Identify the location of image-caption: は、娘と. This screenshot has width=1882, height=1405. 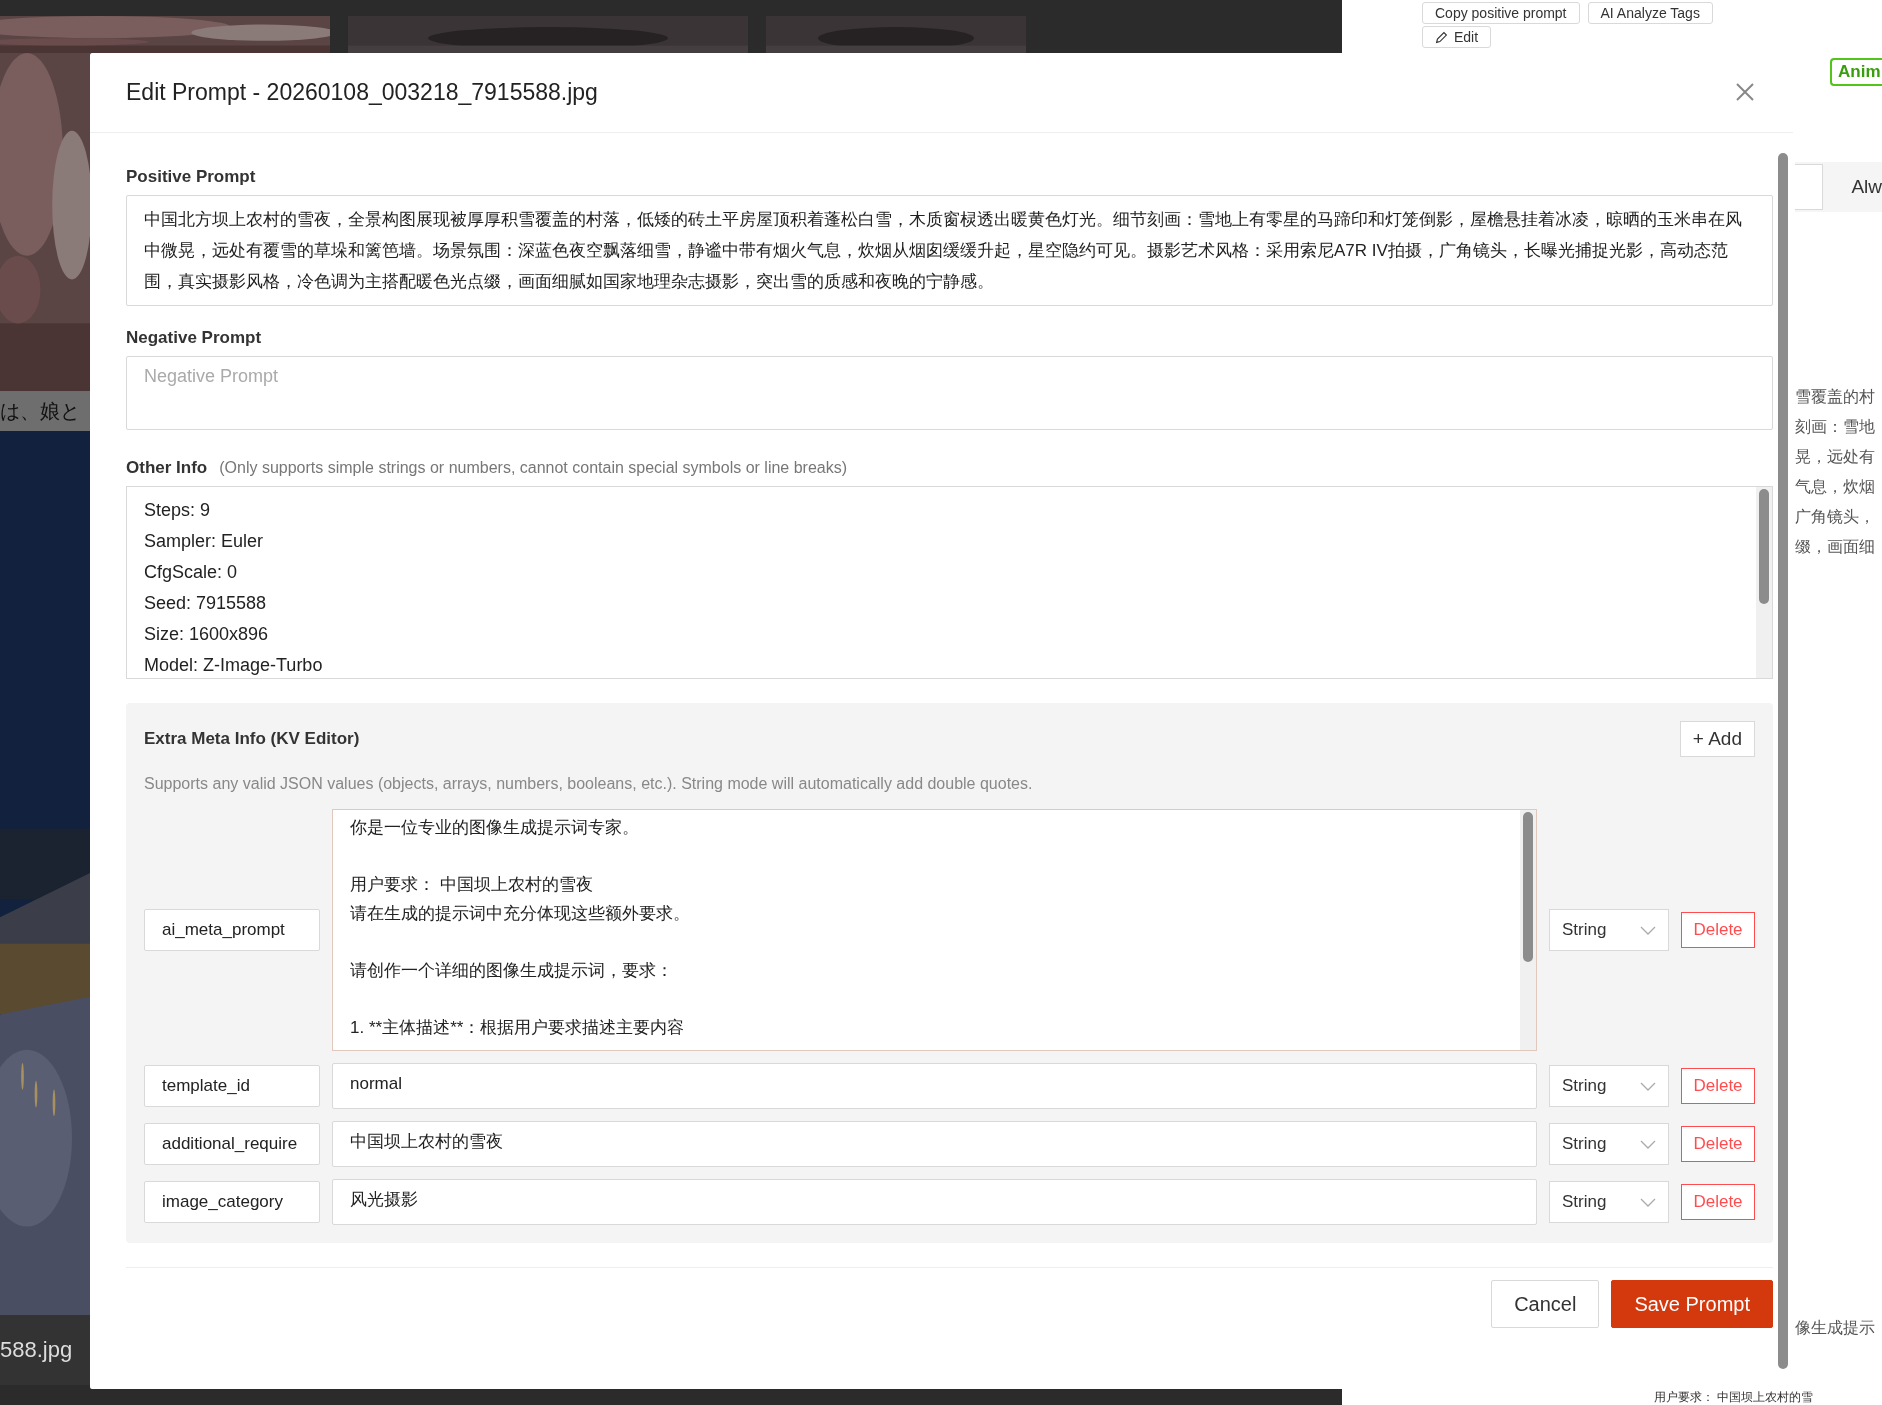
(45, 411).